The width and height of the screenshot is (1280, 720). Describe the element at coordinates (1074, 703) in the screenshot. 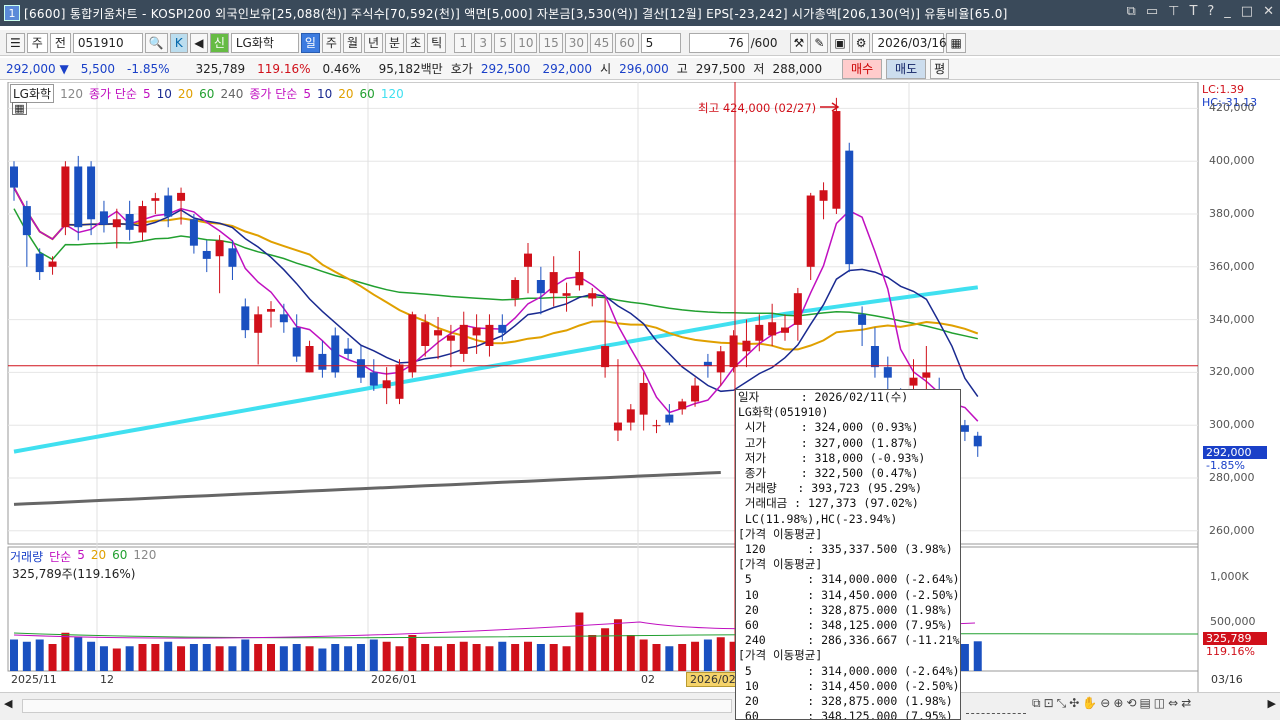

I see `cross-icon: ✣` at that location.